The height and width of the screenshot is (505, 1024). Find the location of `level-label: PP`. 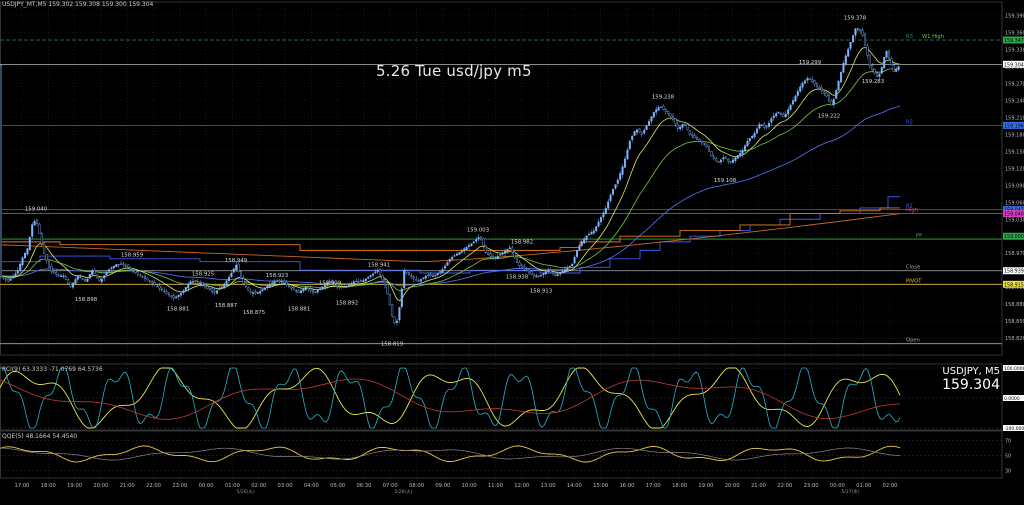

level-label: PP is located at coordinates (919, 236).